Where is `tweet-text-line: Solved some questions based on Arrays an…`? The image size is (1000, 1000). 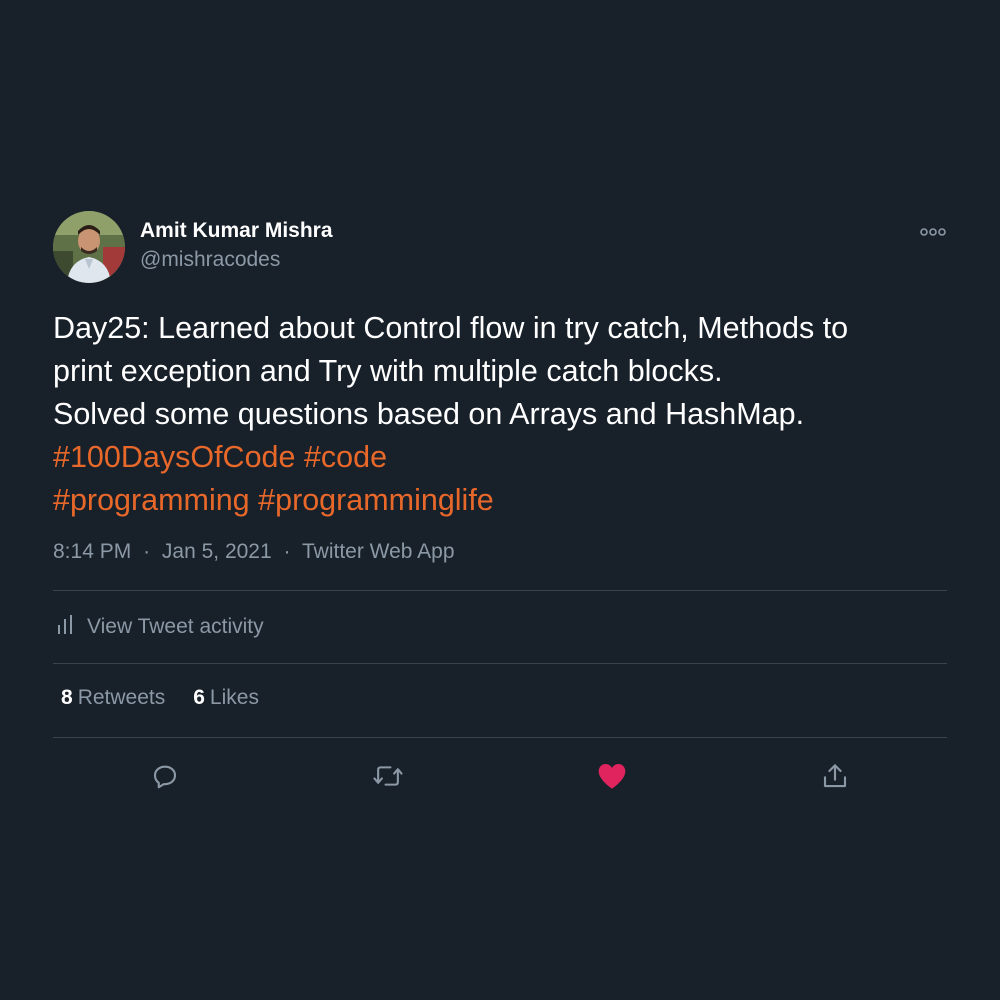 tweet-text-line: Solved some questions based on Arrays an… is located at coordinates (429, 414).